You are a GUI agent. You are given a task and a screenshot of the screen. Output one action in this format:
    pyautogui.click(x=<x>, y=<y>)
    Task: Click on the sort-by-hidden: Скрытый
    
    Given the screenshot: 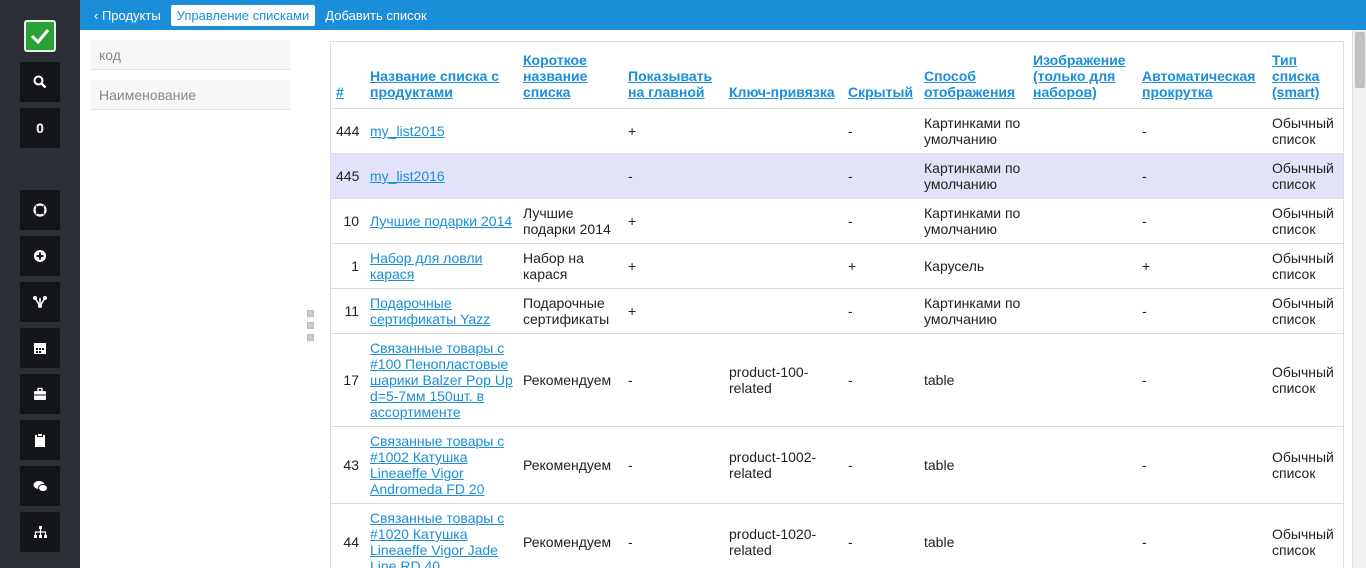 What is the action you would take?
    pyautogui.click(x=881, y=92)
    